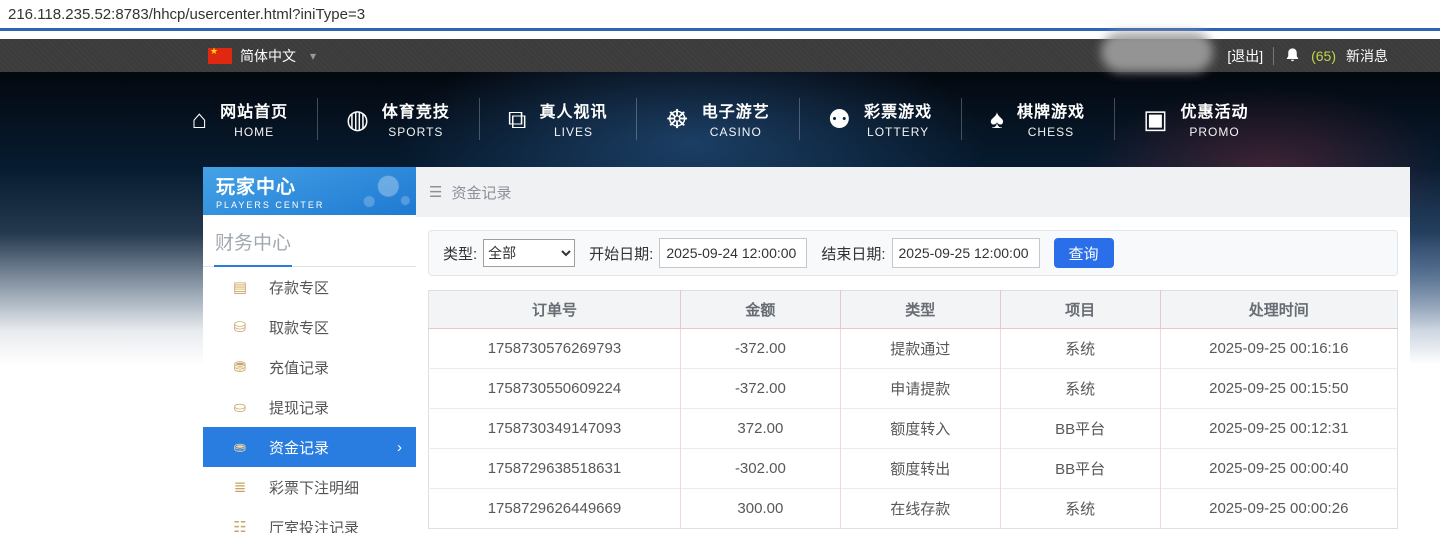 The image size is (1440, 533). I want to click on sidebar-title: 玩家中心, so click(256, 187).